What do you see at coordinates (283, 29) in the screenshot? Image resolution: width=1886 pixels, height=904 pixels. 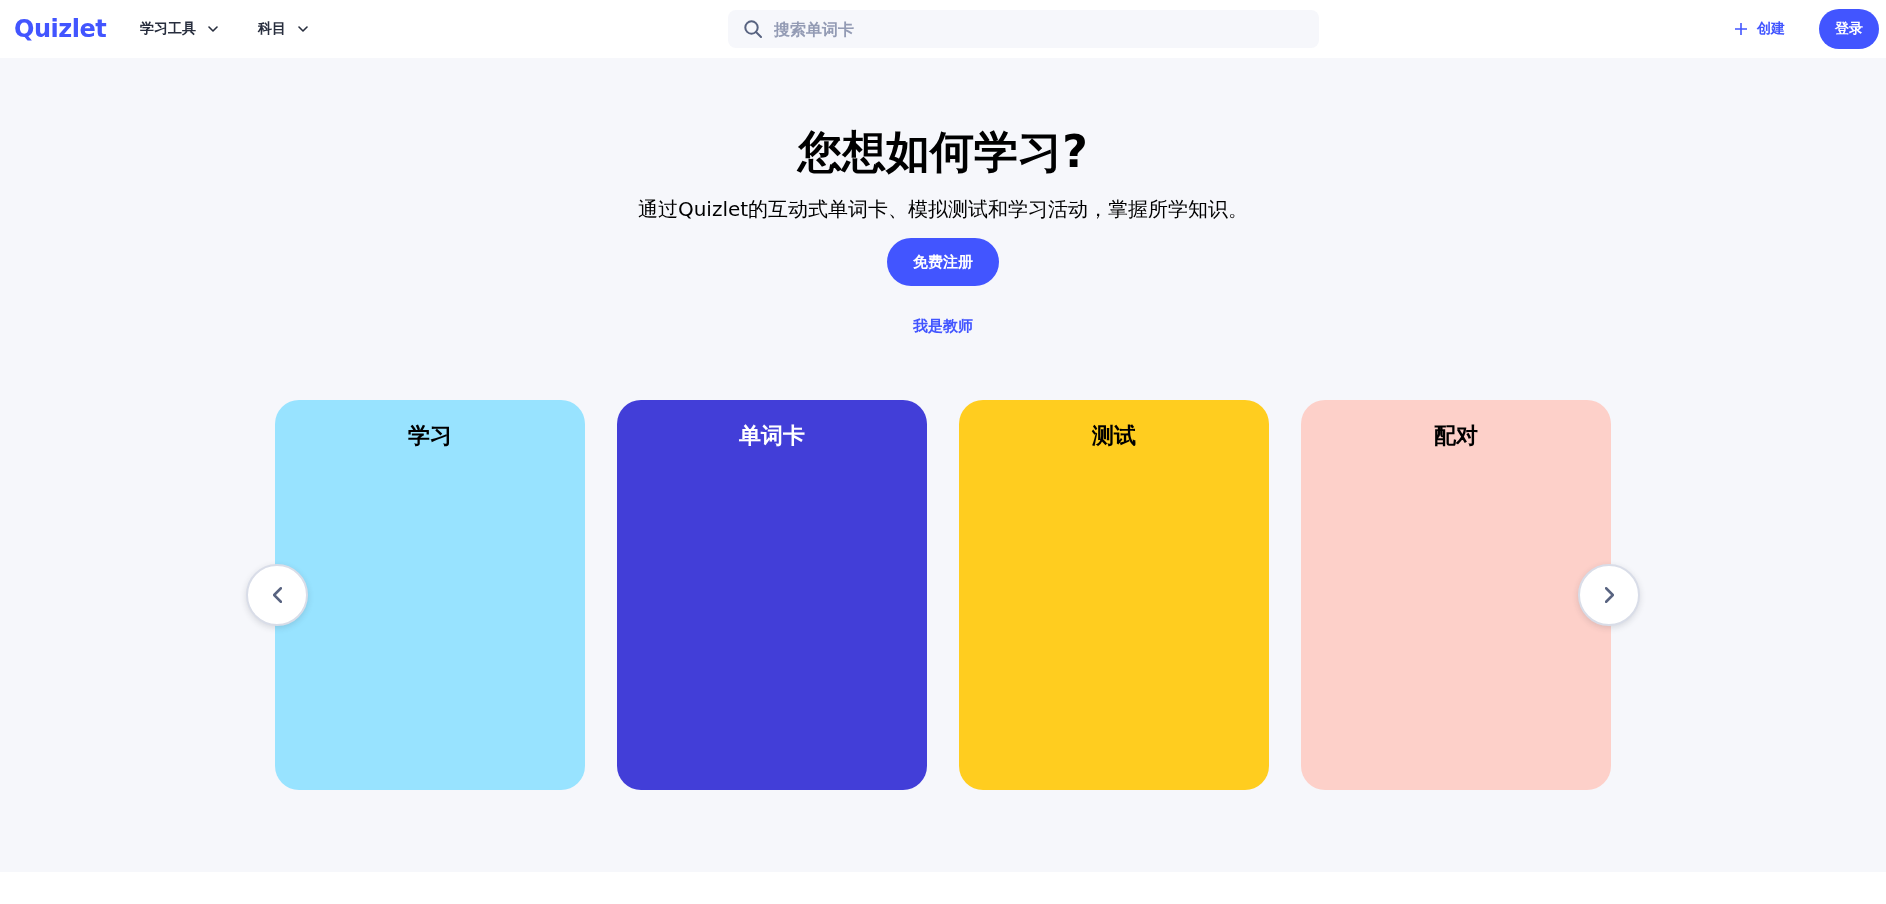 I see `nav-dropdown: 科目` at bounding box center [283, 29].